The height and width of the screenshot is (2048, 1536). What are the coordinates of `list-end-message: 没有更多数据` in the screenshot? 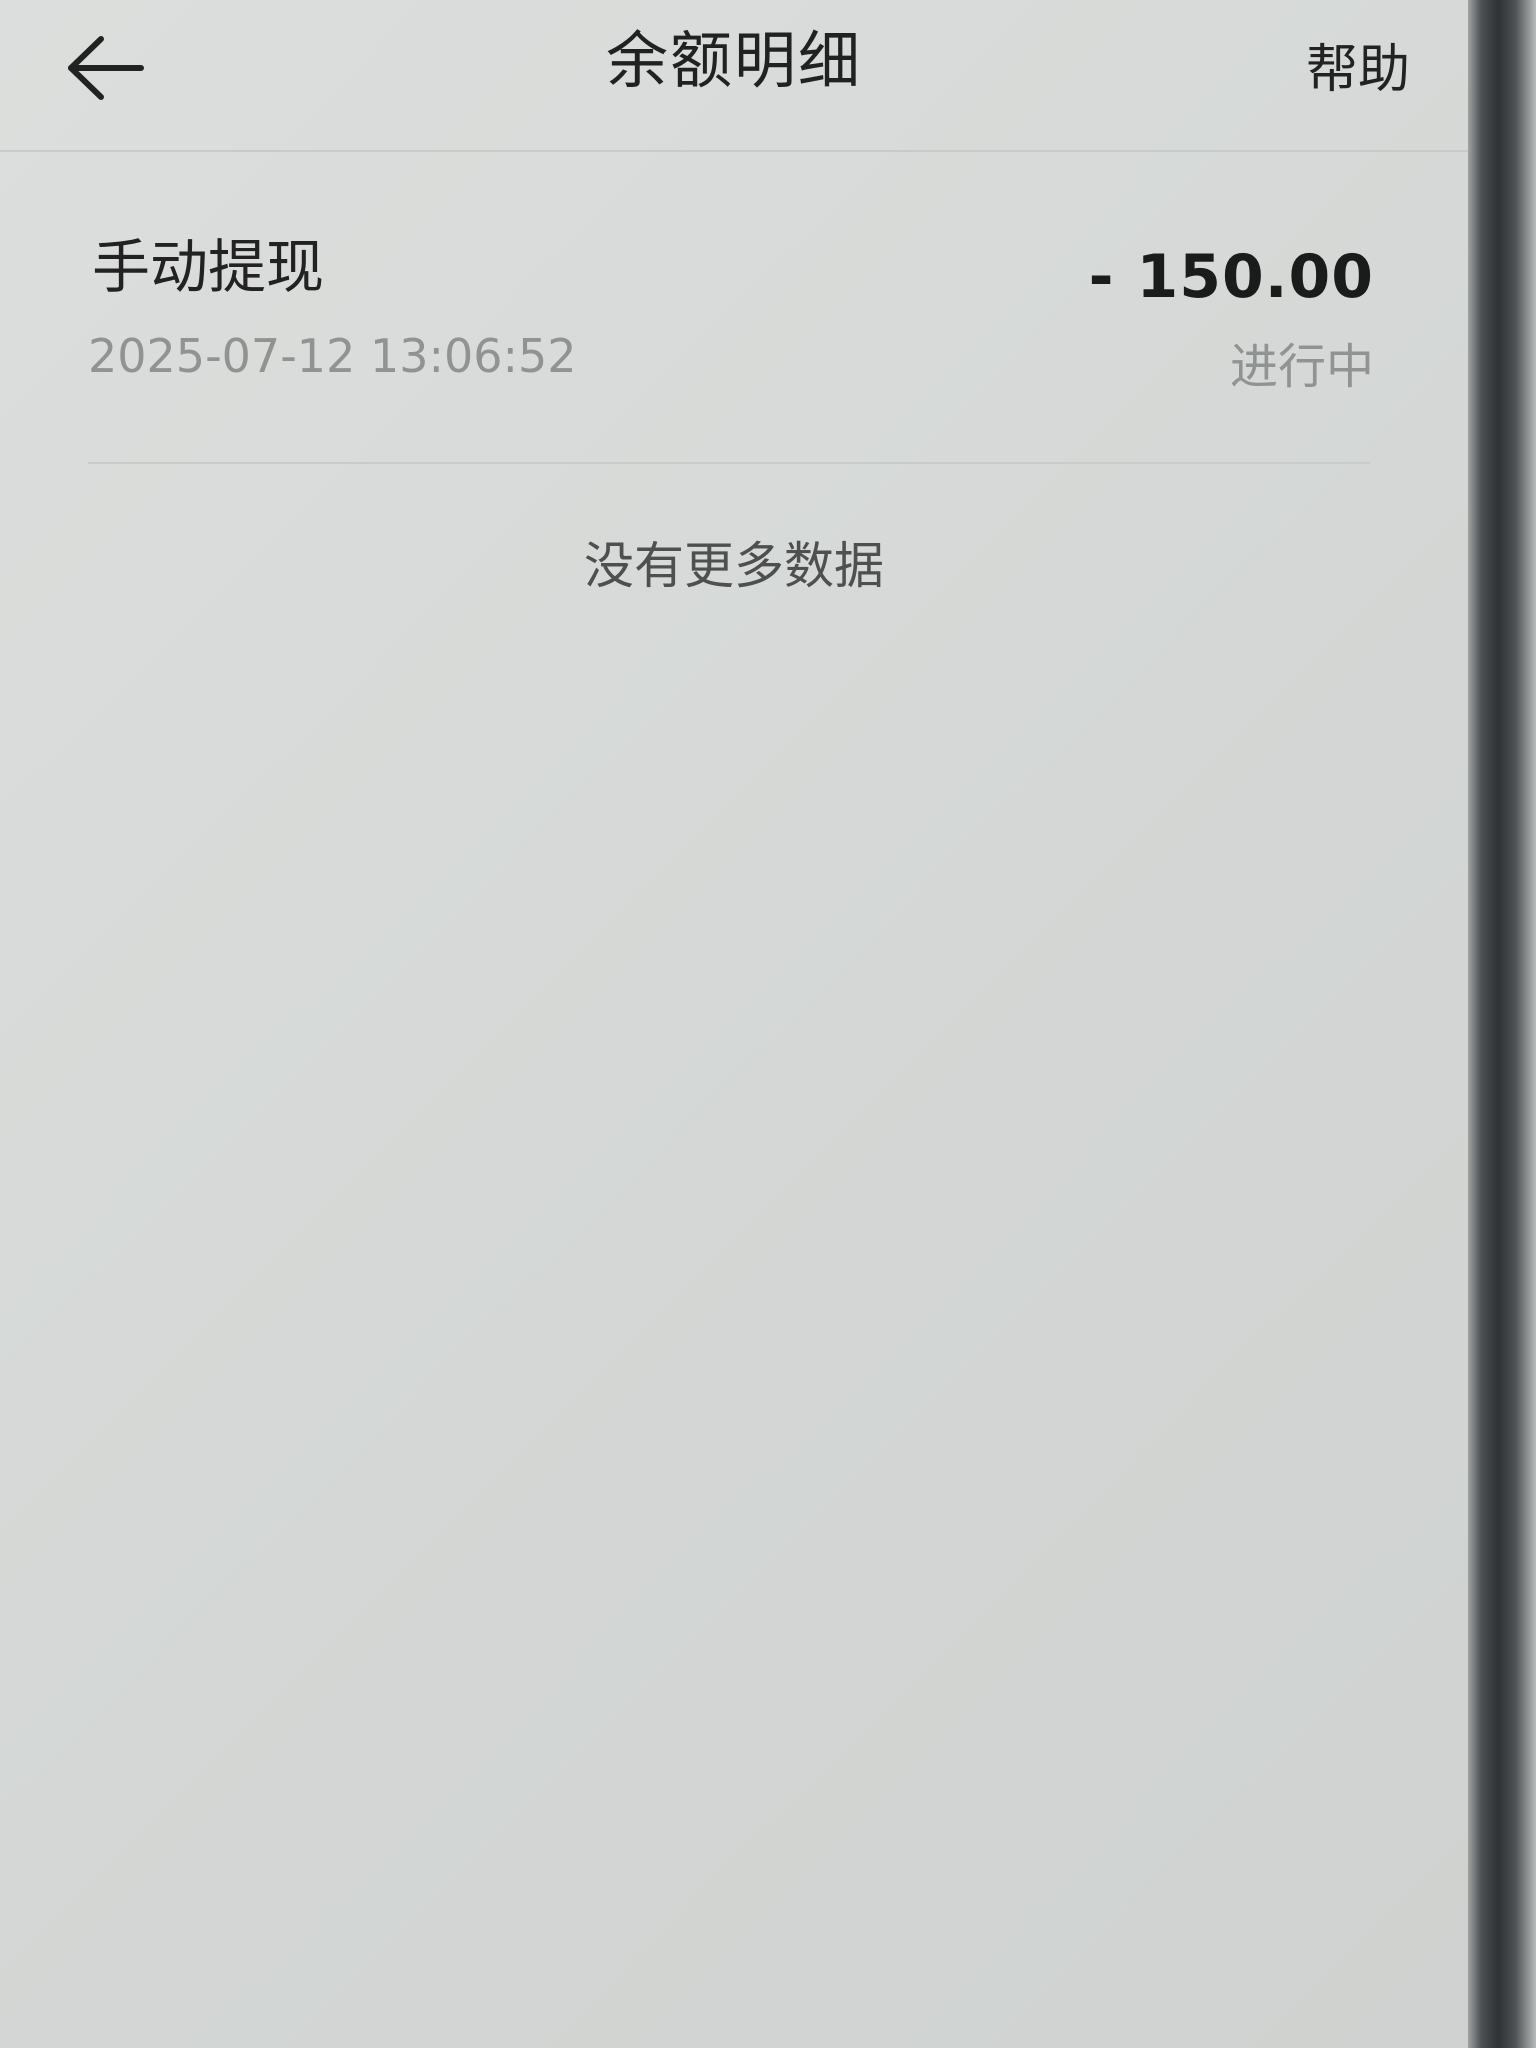 It's located at (734, 566).